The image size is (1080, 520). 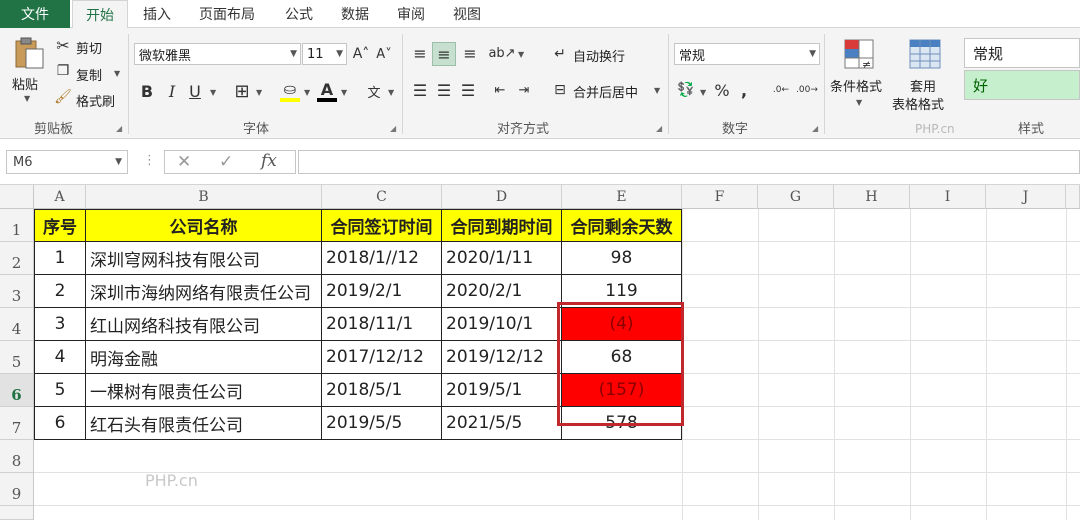 What do you see at coordinates (622, 226) in the screenshot?
I see `header-cell-remaining-days: 合同剩余天数` at bounding box center [622, 226].